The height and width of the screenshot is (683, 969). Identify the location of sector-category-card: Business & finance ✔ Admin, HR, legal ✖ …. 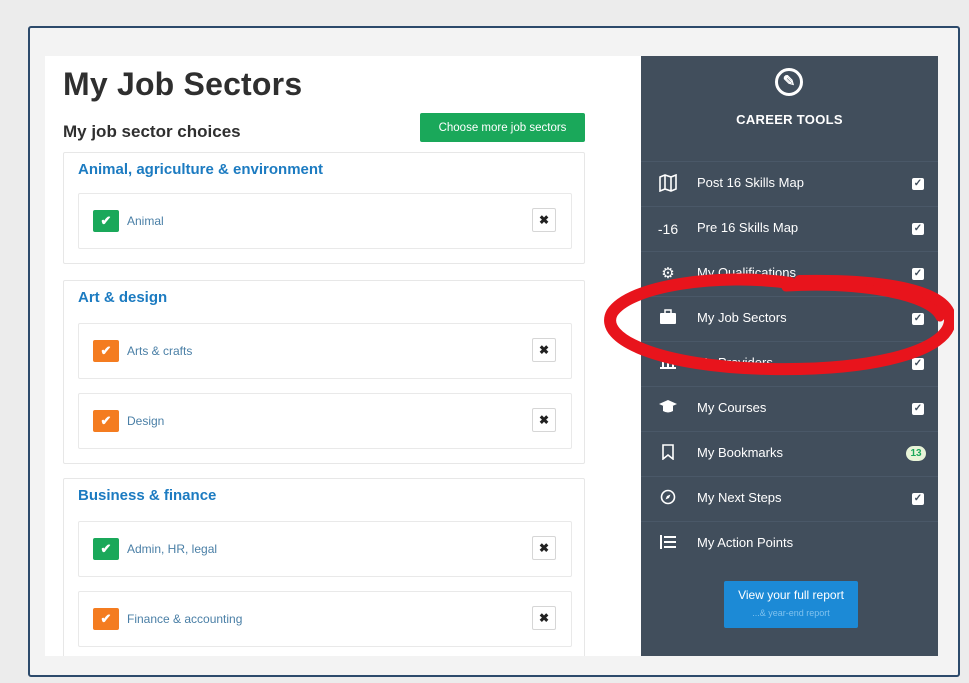
(324, 567).